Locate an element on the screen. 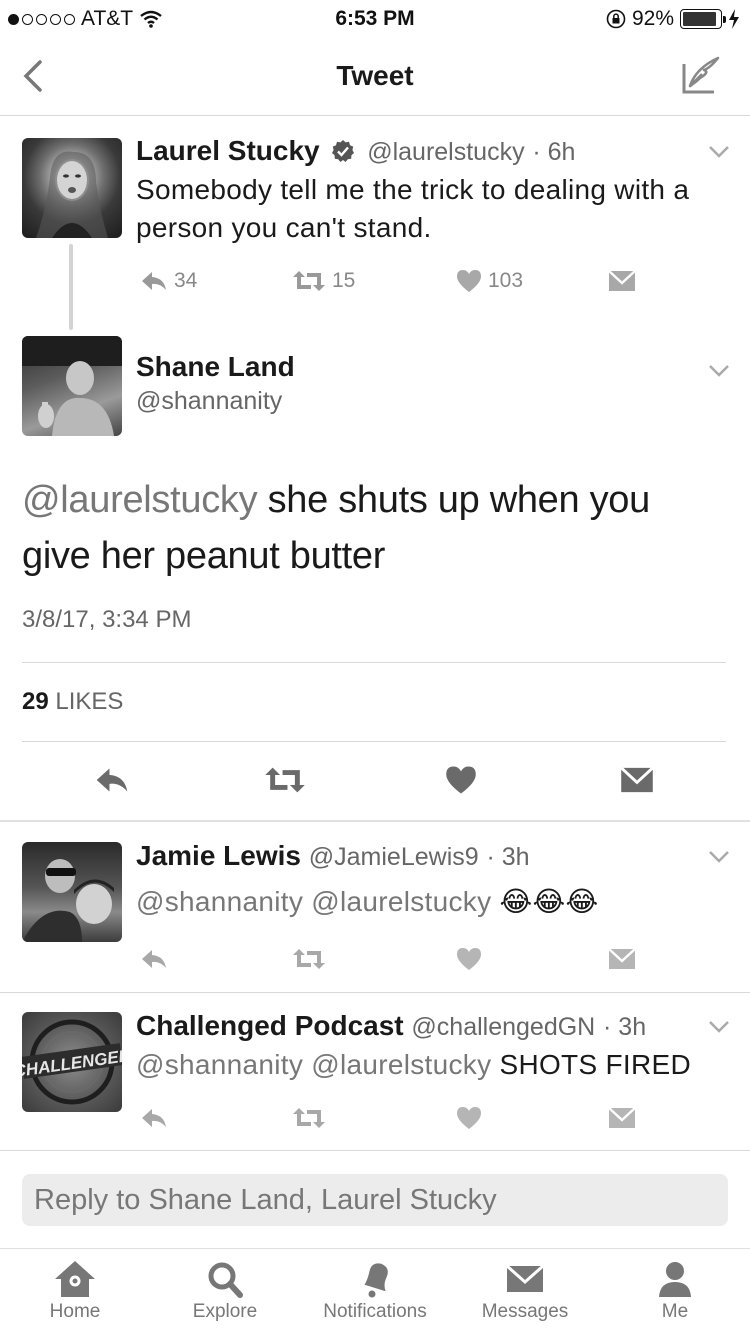  main-tweet-name: Shane Land is located at coordinates (215, 367).